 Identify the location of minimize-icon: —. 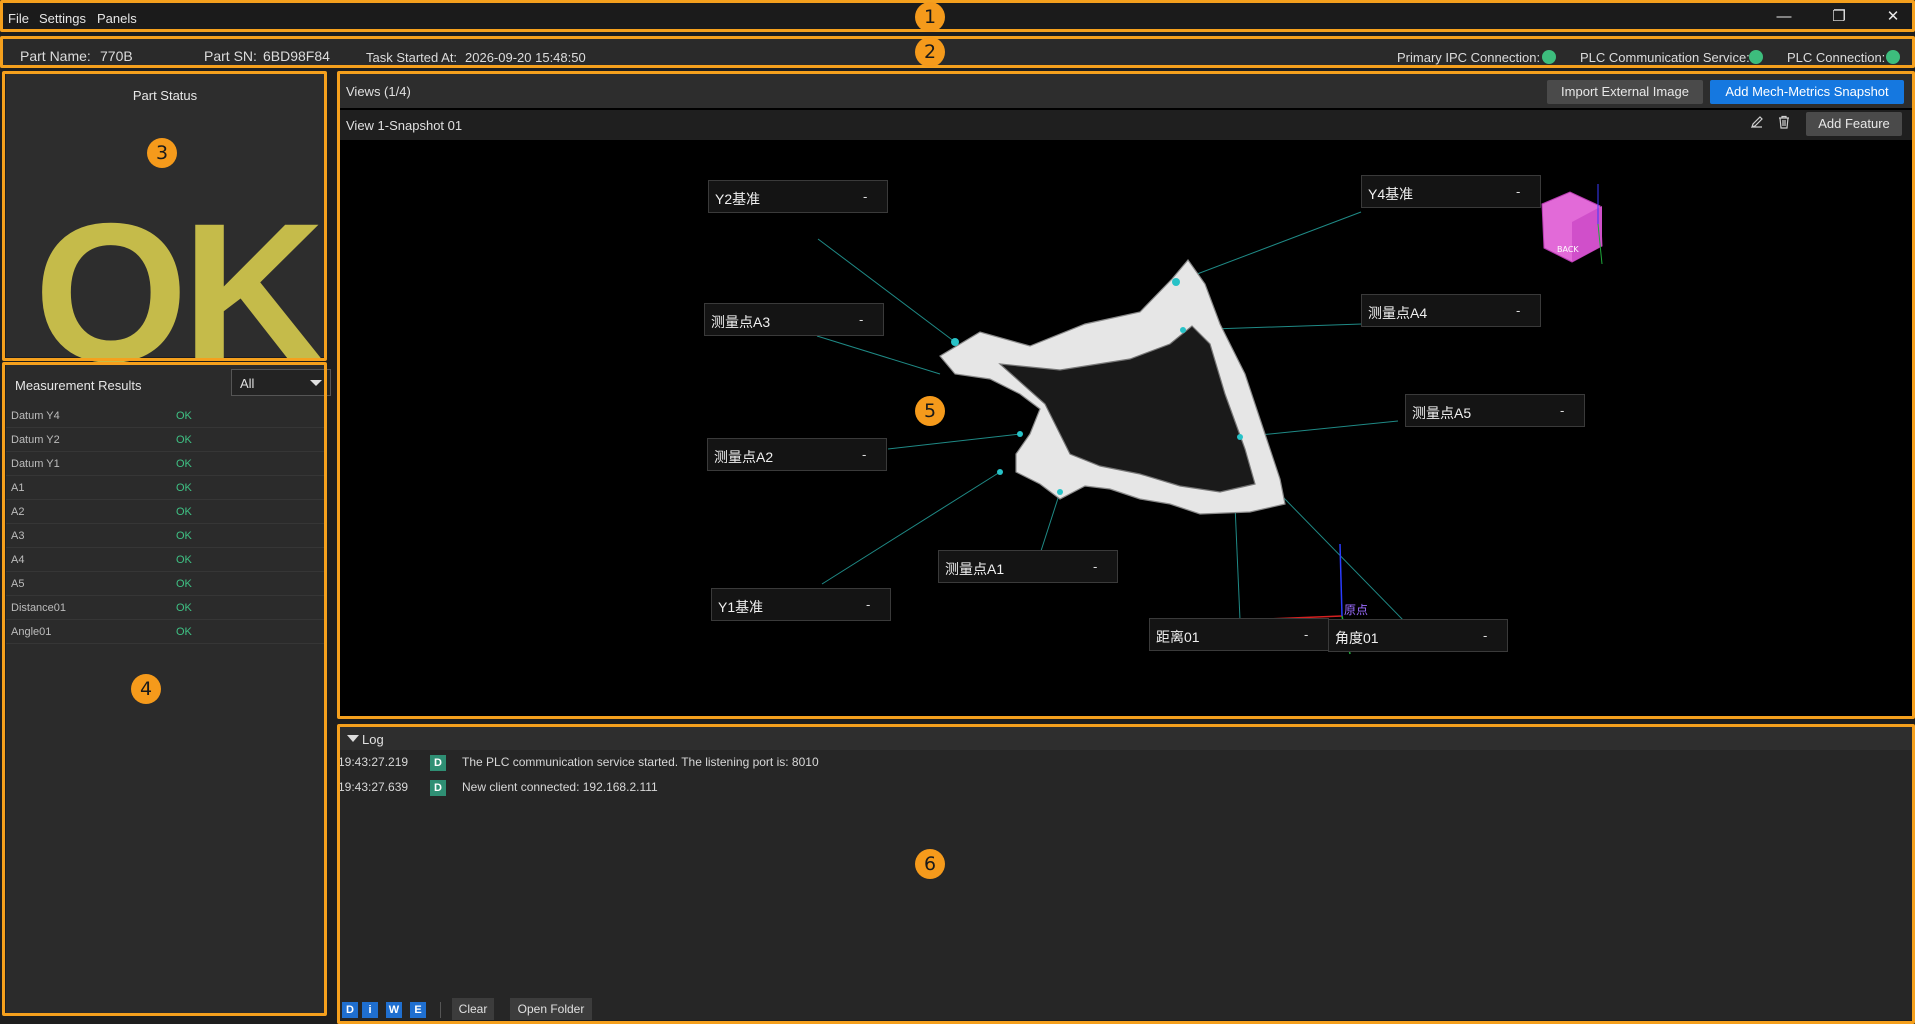
(1784, 17).